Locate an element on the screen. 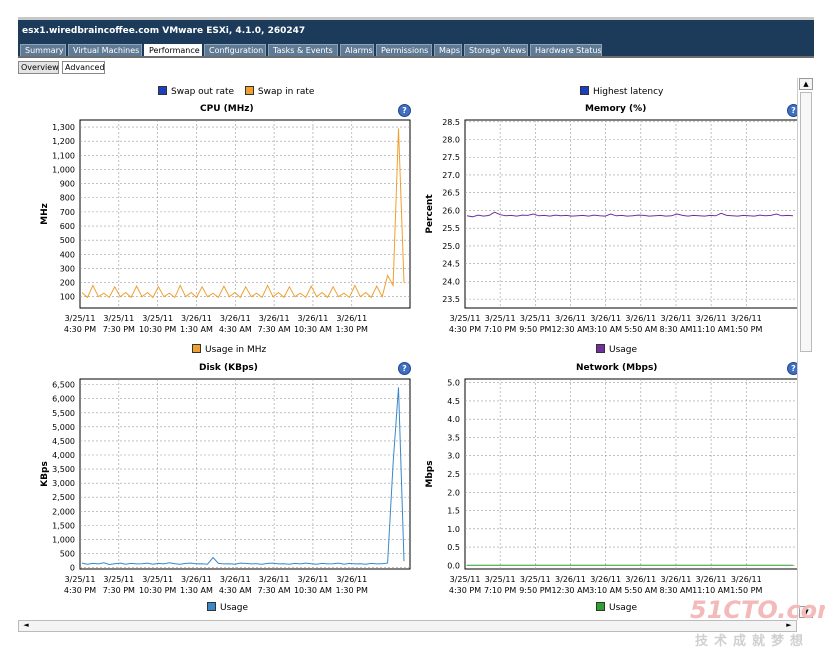 The width and height of the screenshot is (825, 656). cpu-x-tick-label: 1:30 AM is located at coordinates (196, 329).